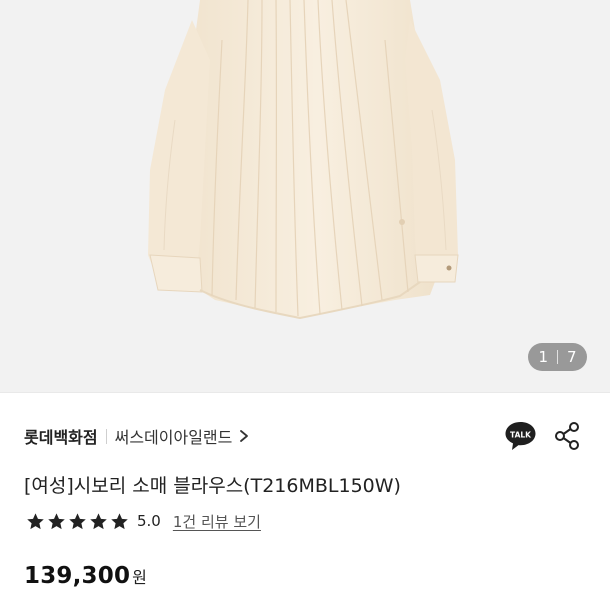 Image resolution: width=610 pixels, height=610 pixels. I want to click on talk-label: TALK, so click(521, 434).